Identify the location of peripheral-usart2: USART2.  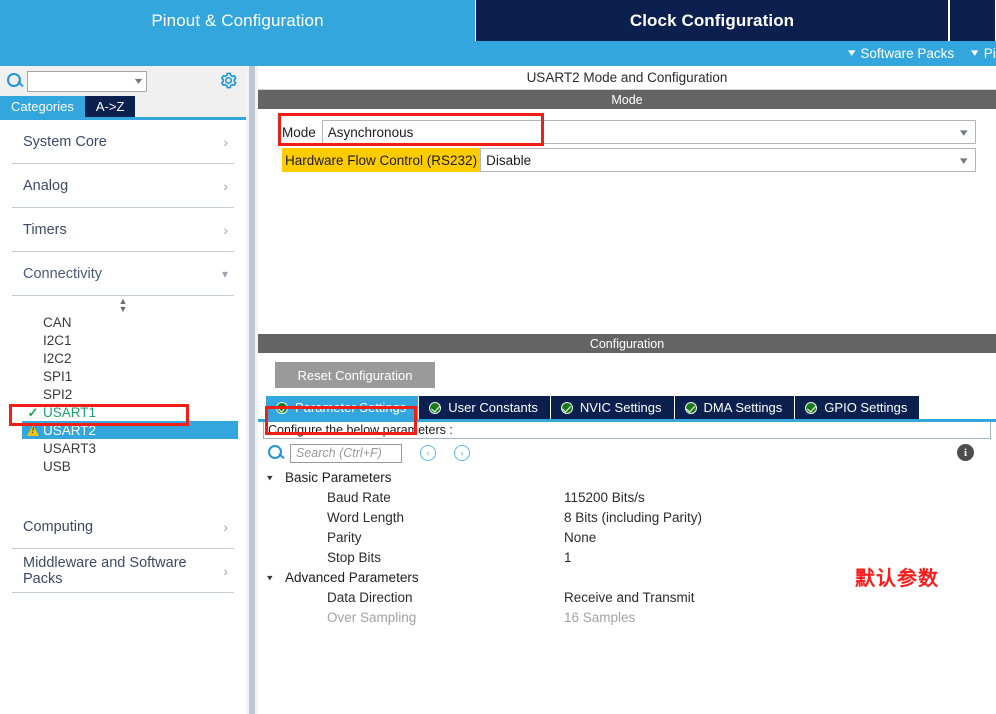
(130, 430).